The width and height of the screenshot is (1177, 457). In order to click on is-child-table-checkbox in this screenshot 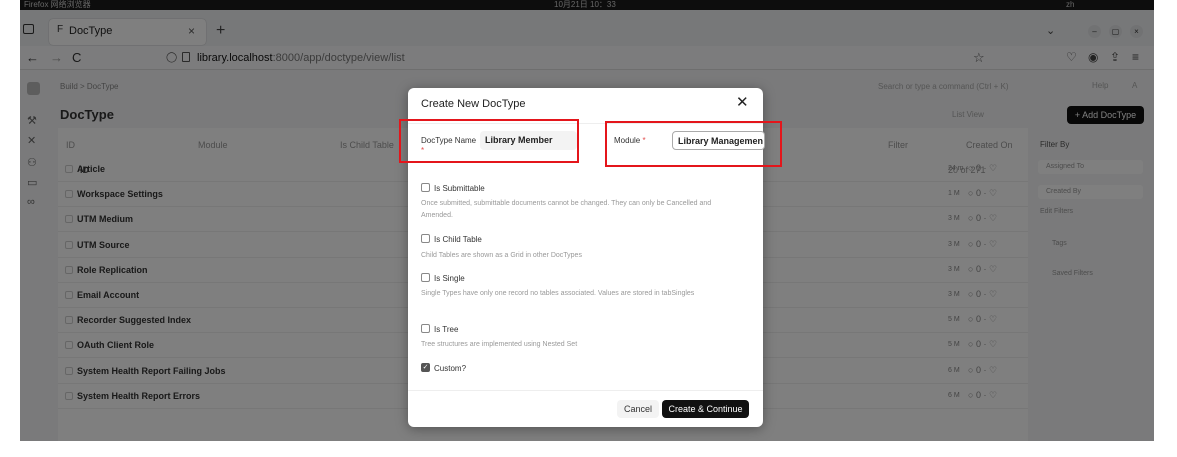, I will do `click(425, 238)`.